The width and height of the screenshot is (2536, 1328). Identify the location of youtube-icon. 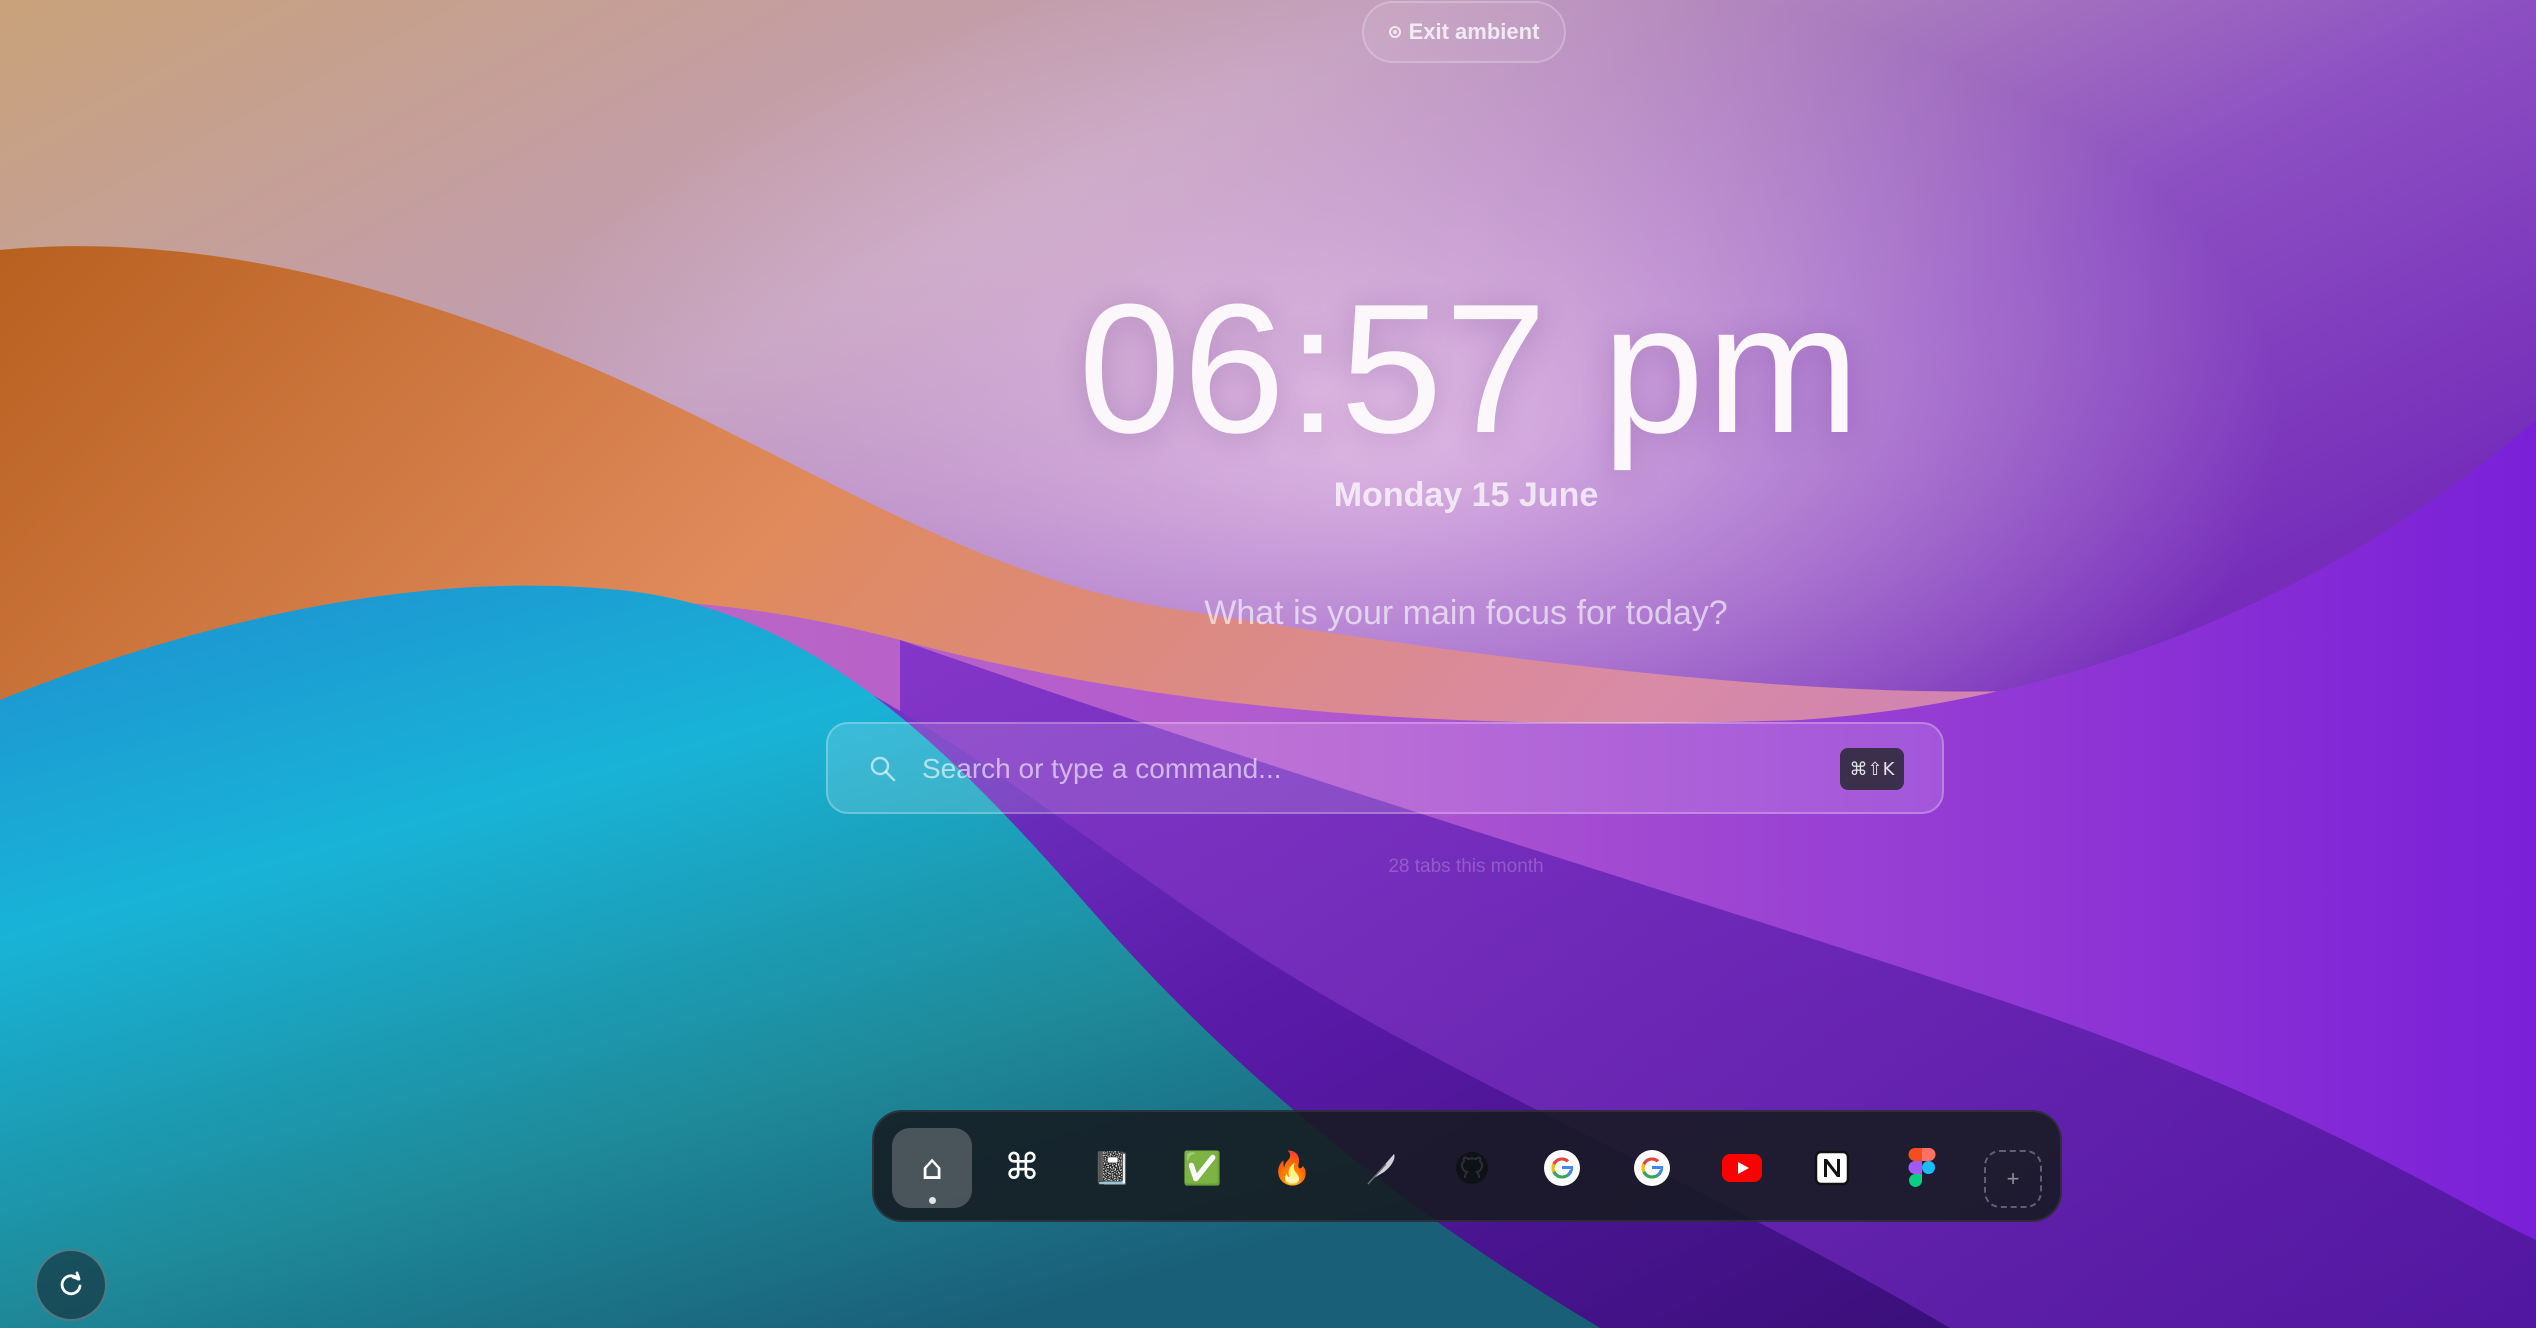
(1742, 1168).